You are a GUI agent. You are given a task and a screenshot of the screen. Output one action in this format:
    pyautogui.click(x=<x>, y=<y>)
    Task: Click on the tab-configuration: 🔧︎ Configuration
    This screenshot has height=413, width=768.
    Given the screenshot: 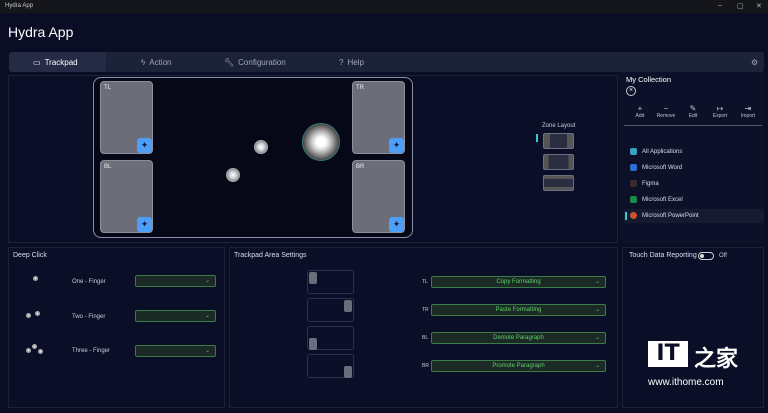 What is the action you would take?
    pyautogui.click(x=255, y=62)
    